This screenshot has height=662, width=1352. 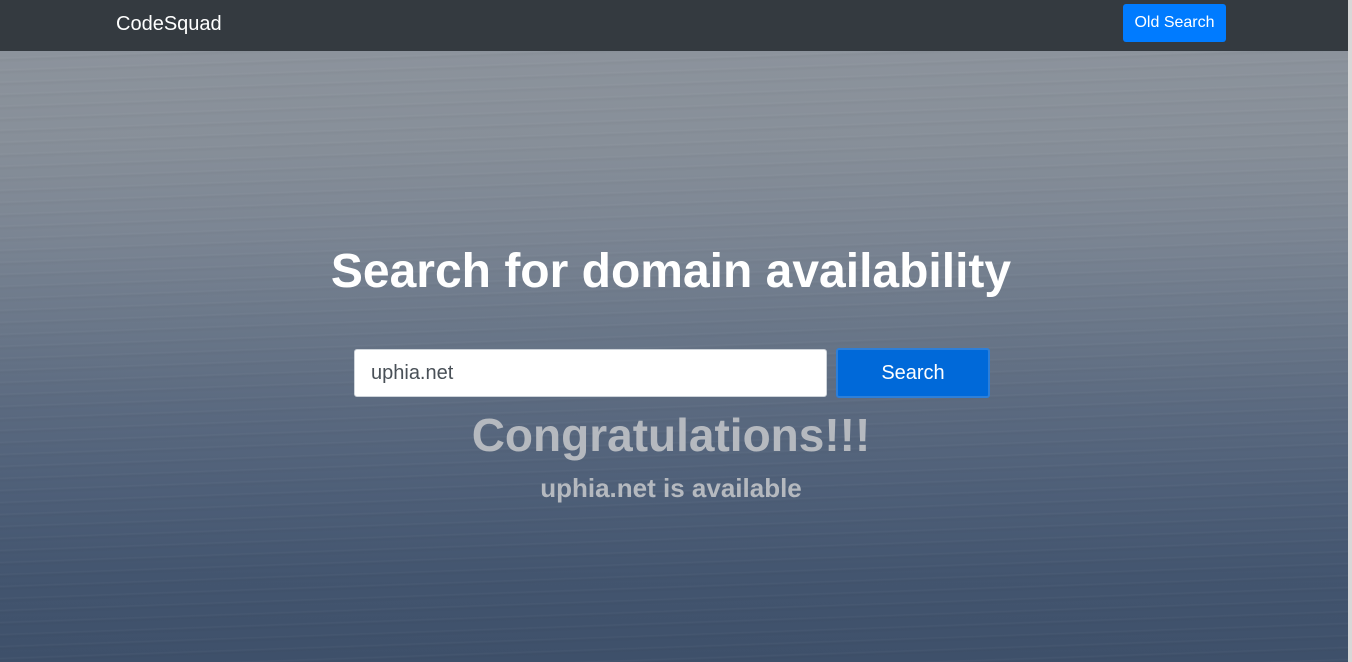 What do you see at coordinates (913, 373) in the screenshot?
I see `search-button: Search` at bounding box center [913, 373].